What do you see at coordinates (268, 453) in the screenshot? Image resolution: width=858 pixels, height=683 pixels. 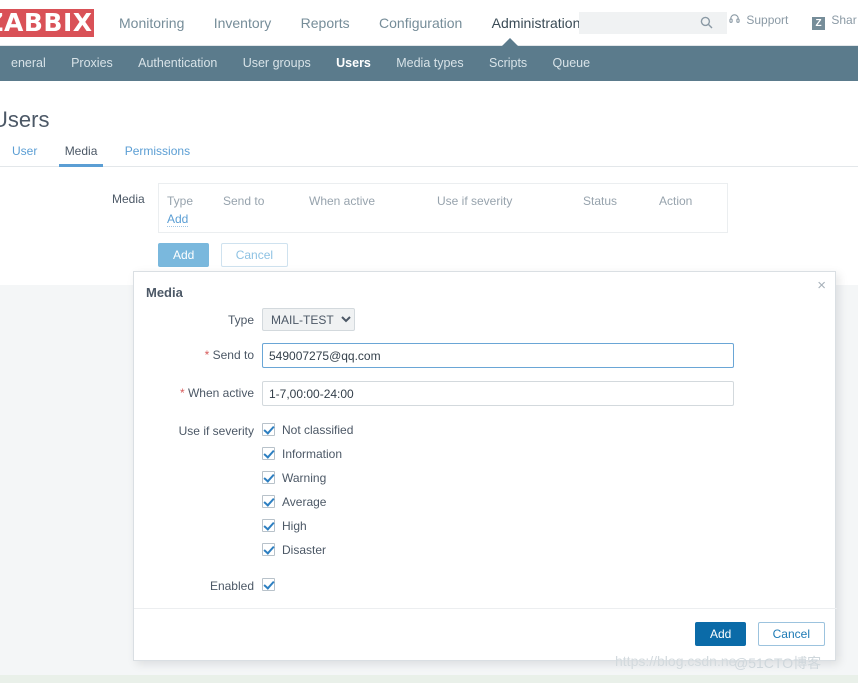 I see `severity-checkbox-information` at bounding box center [268, 453].